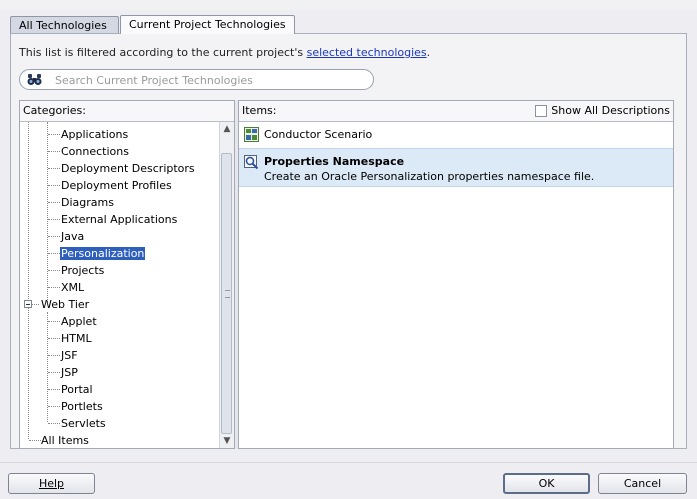 The image size is (697, 499). Describe the element at coordinates (251, 162) in the screenshot. I see `properties-namespace-icon` at that location.